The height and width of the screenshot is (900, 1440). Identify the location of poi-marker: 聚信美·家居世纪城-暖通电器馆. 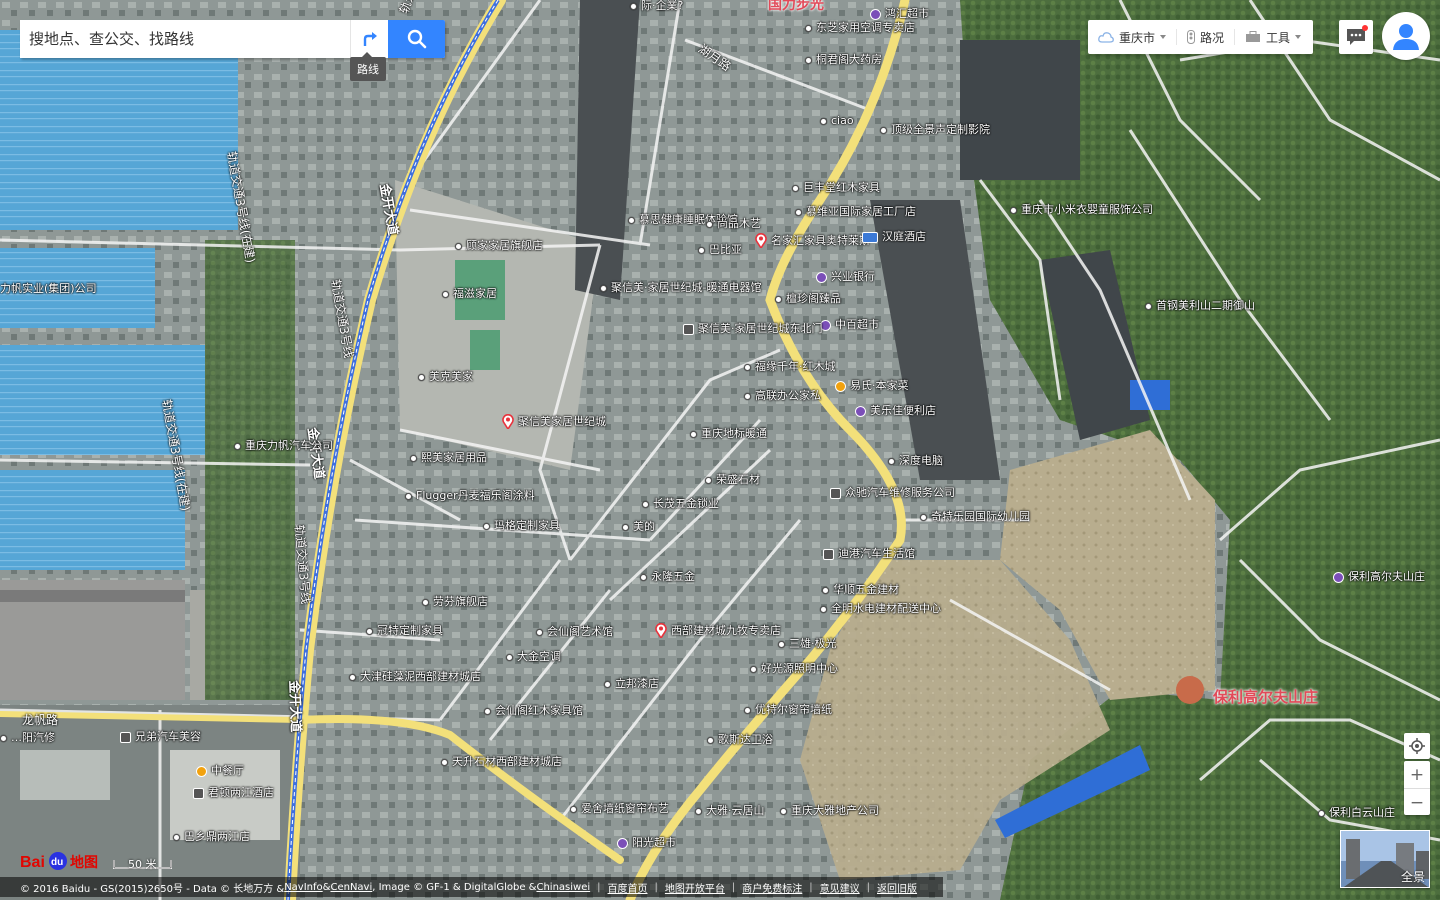
(680, 288).